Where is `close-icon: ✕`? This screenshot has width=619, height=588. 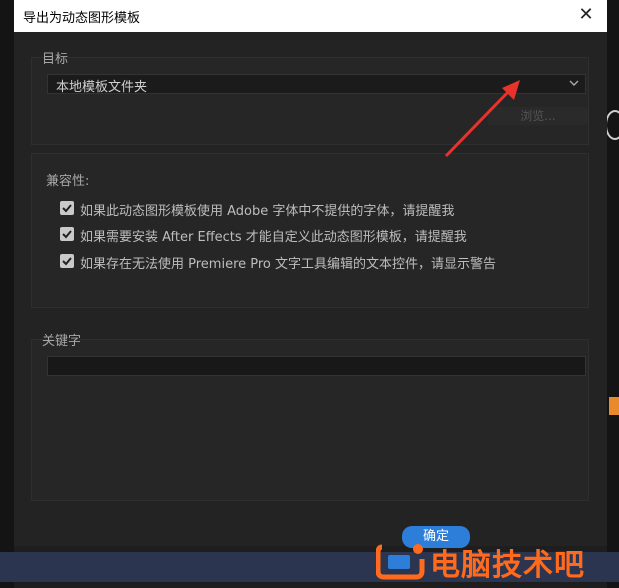 close-icon: ✕ is located at coordinates (586, 15).